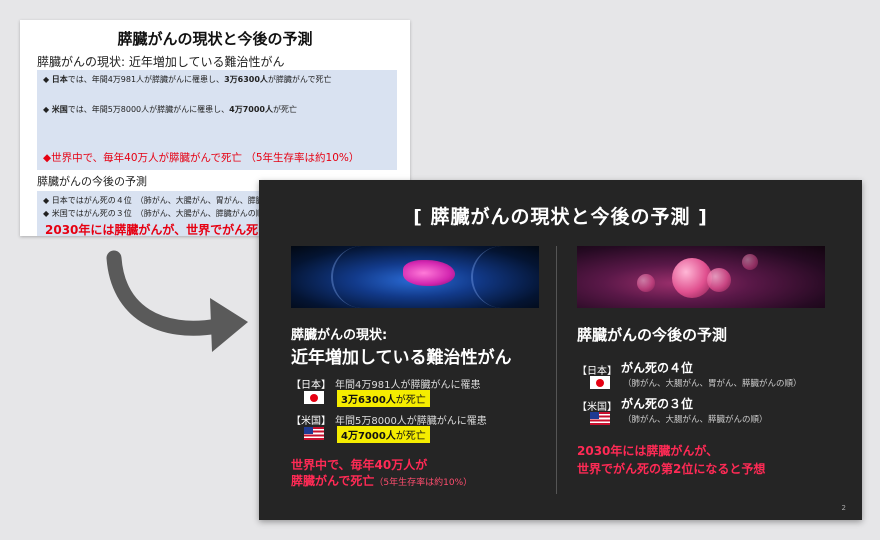  Describe the element at coordinates (339, 335) in the screenshot. I see `current-heading-small: 膵臓がんの現状:` at that location.